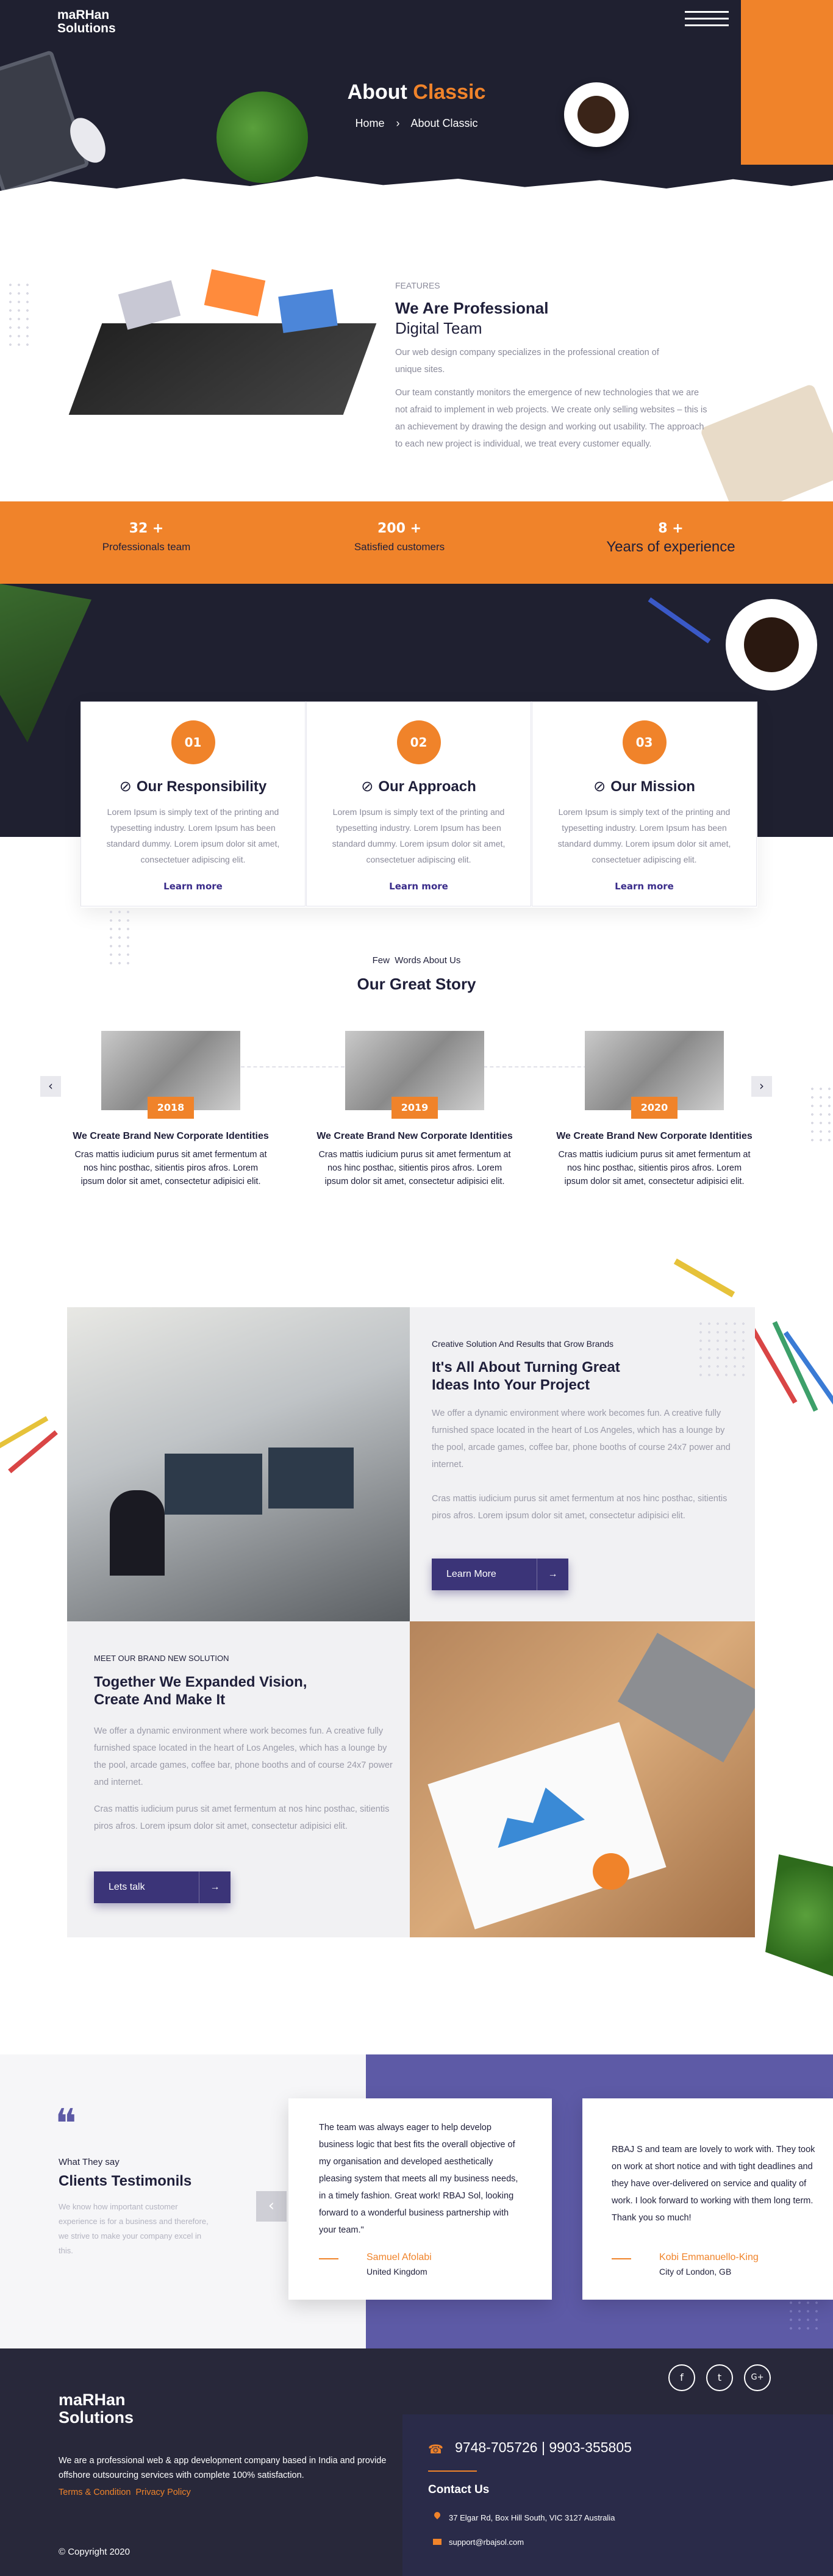 The width and height of the screenshot is (833, 2576). Describe the element at coordinates (459, 2490) in the screenshot. I see `contact-title: Contact Us` at that location.